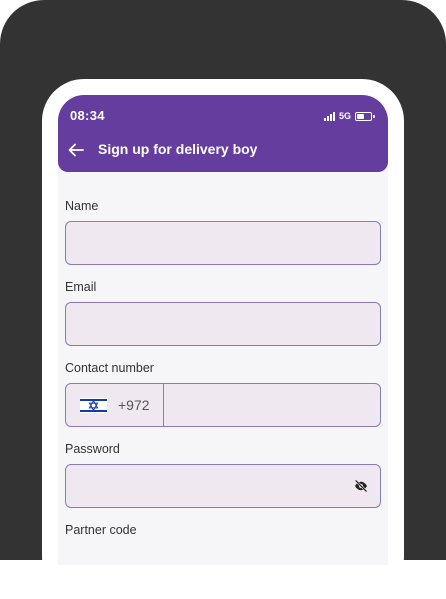 The height and width of the screenshot is (599, 446). I want to click on page-title: Sign up for delivery boy, so click(178, 149).